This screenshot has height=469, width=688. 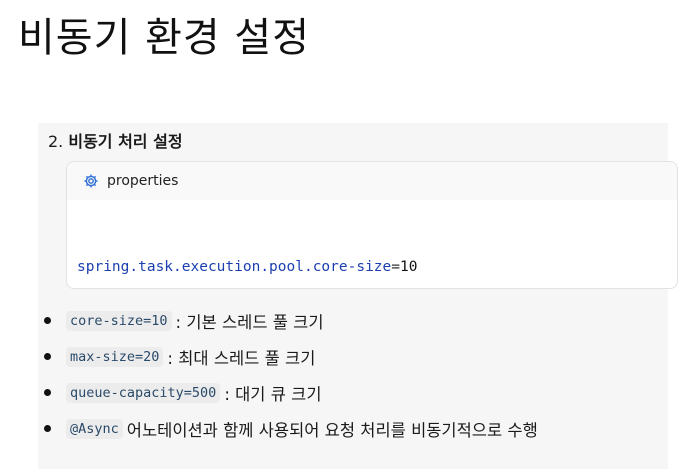 I want to click on list-item: core-size=10 : 기본 스레드 풀 크기, so click(x=353, y=321).